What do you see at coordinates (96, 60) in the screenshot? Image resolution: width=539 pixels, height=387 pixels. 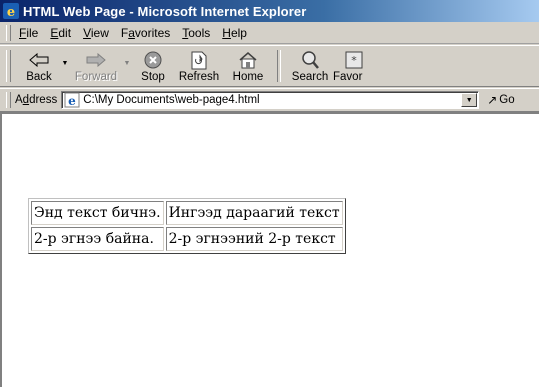 I see `forward-arrow-icon` at bounding box center [96, 60].